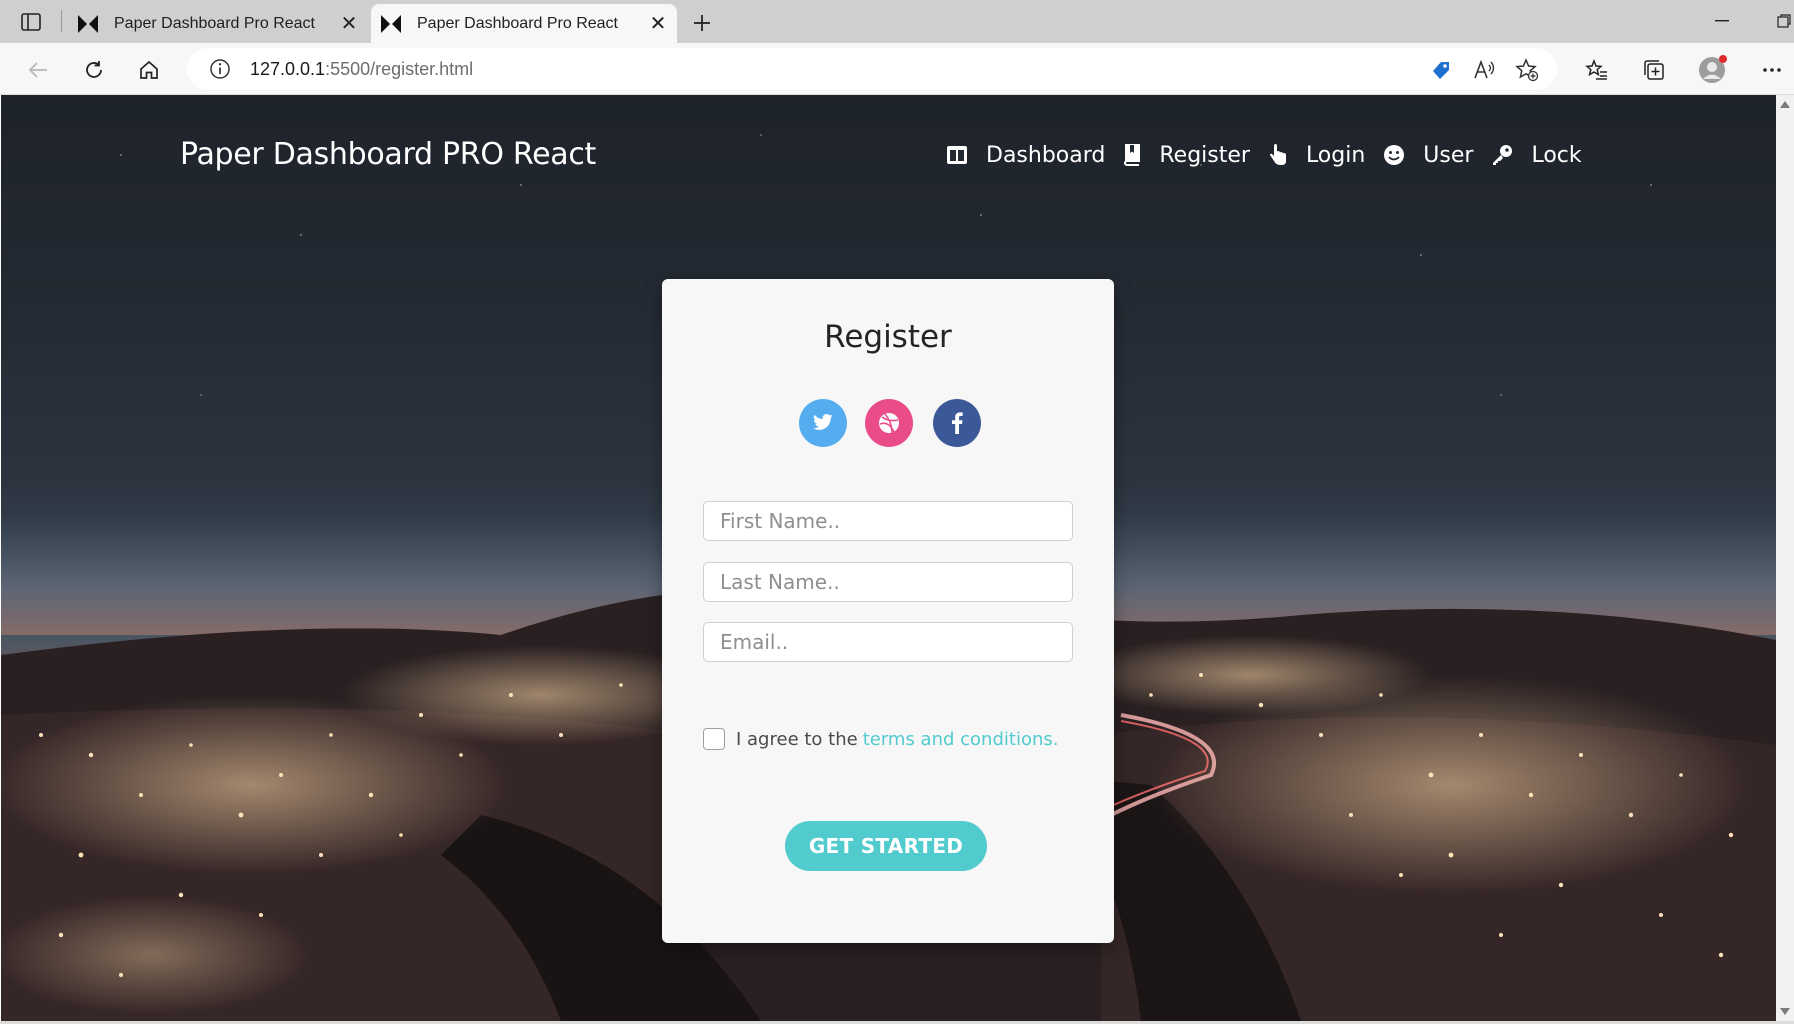 This screenshot has width=1794, height=1024. I want to click on last-name-field, so click(888, 582).